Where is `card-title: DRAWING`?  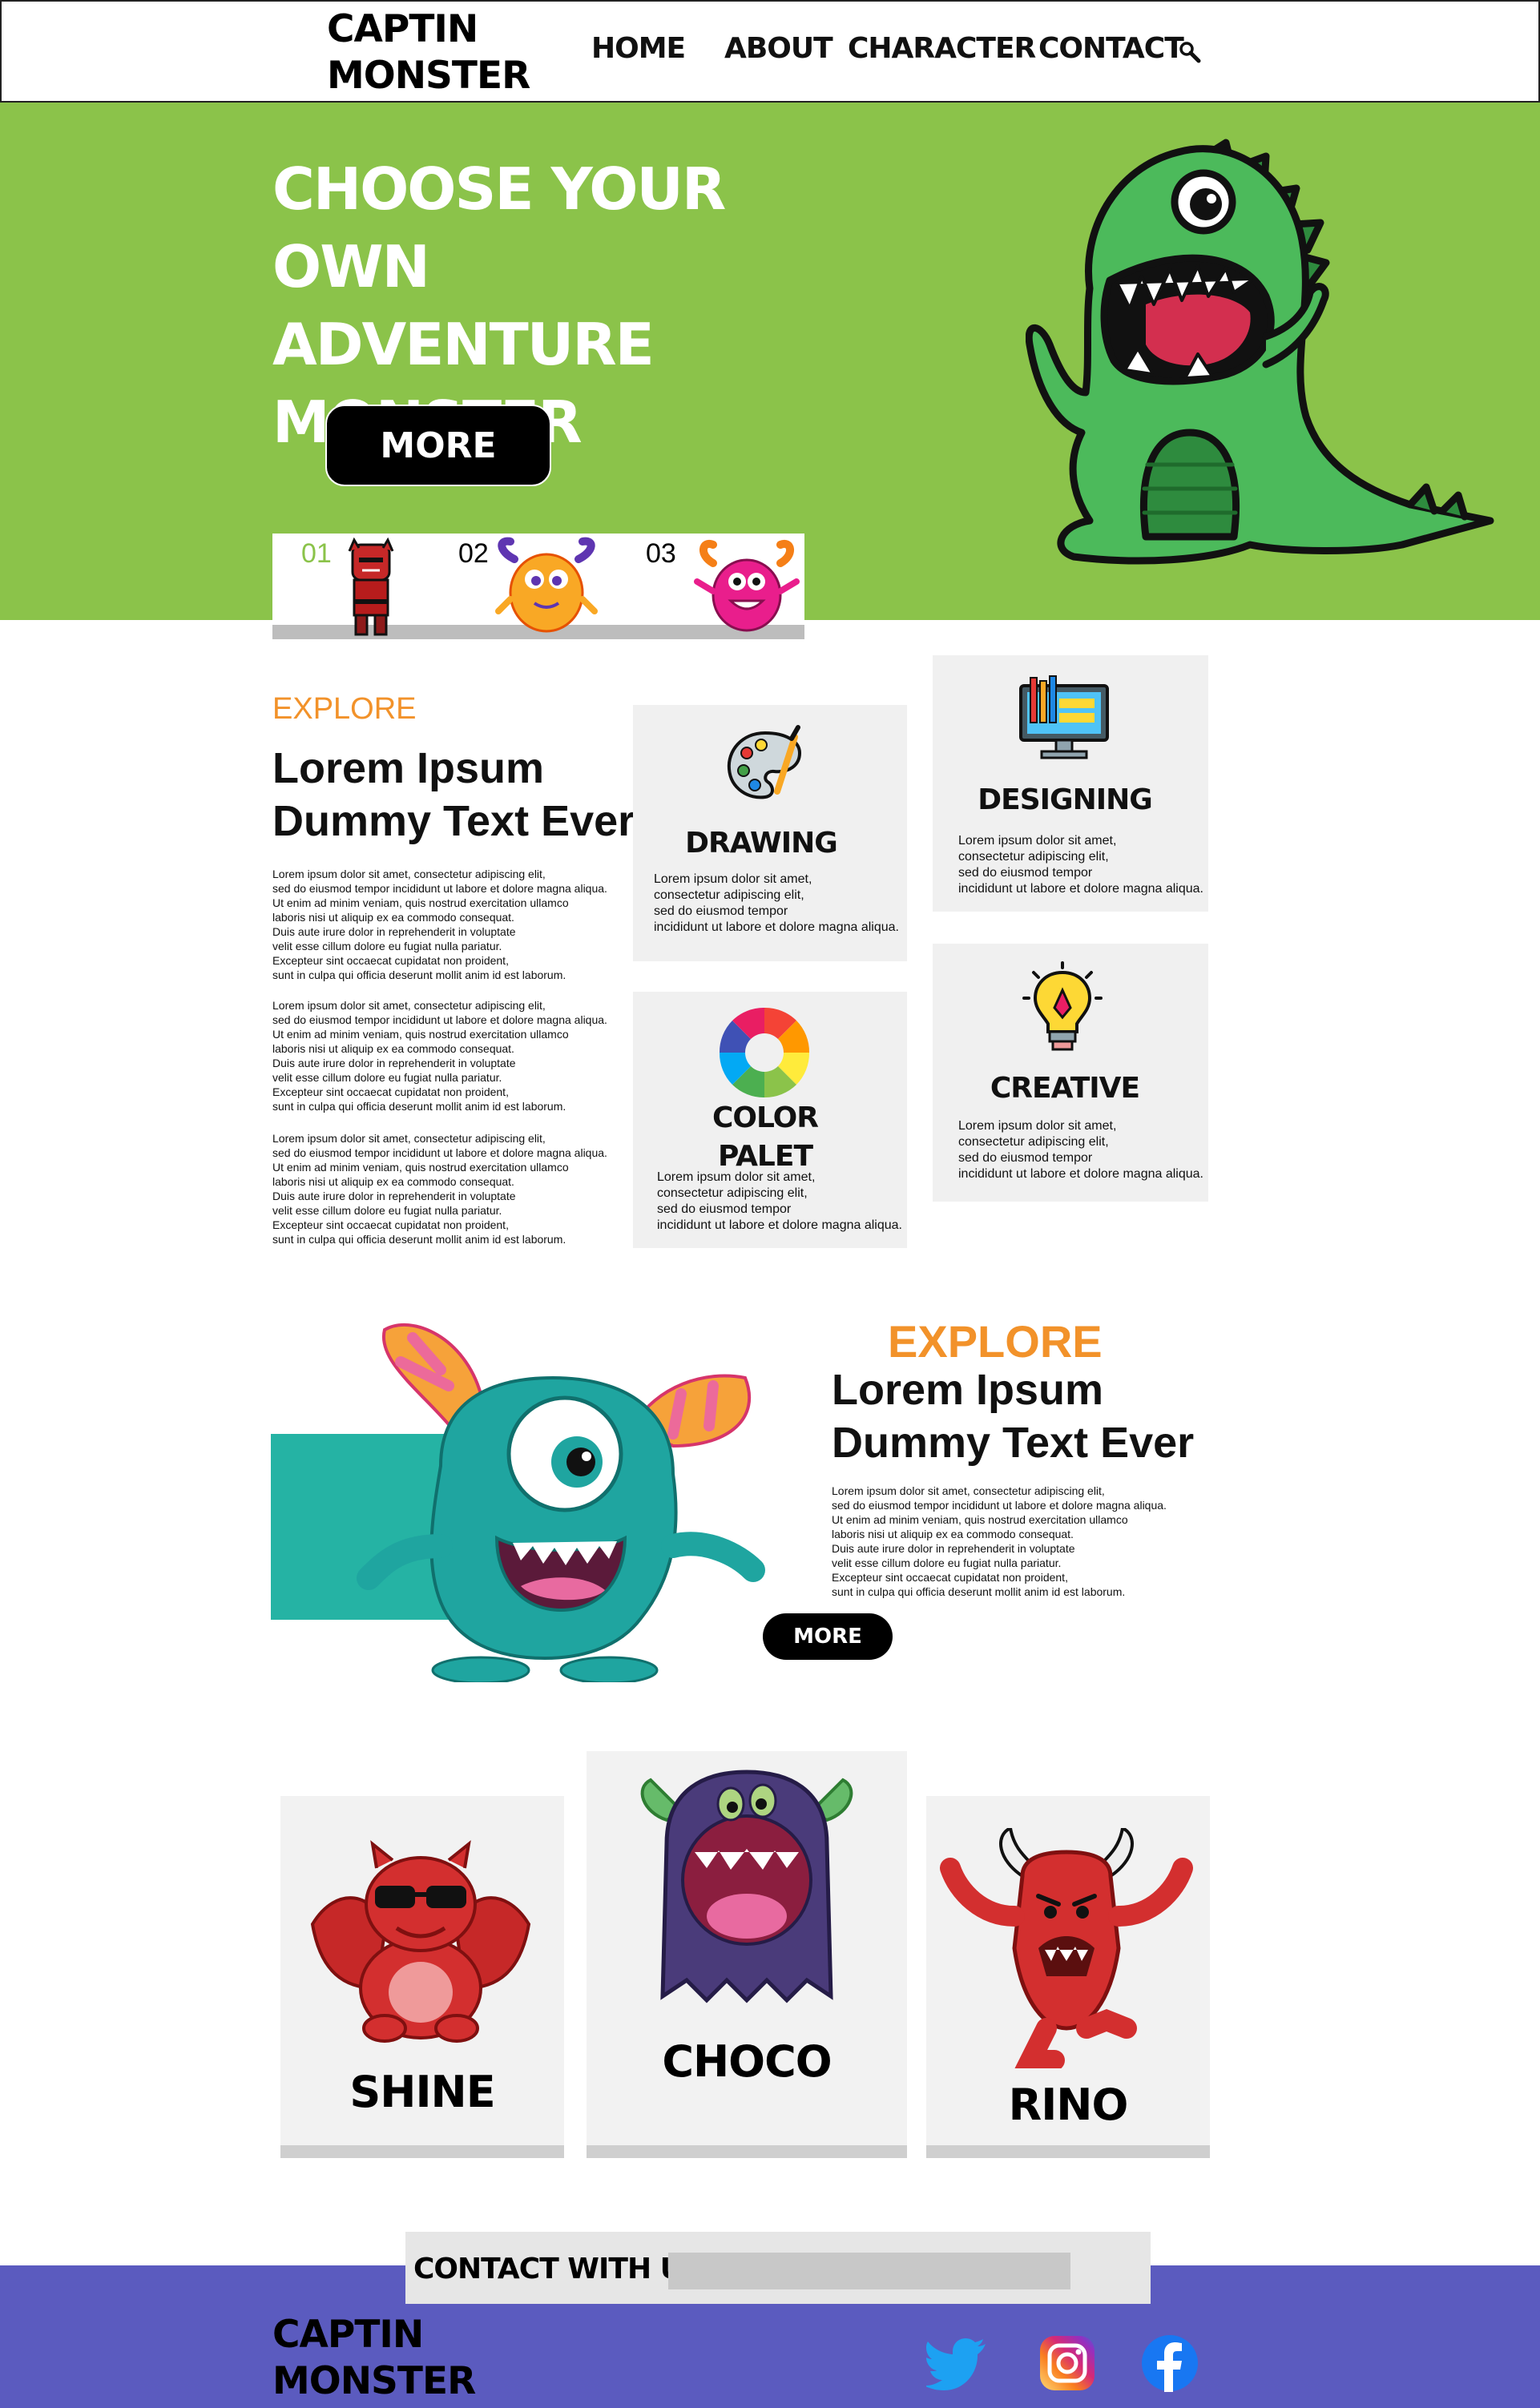
card-title: DRAWING is located at coordinates (762, 843).